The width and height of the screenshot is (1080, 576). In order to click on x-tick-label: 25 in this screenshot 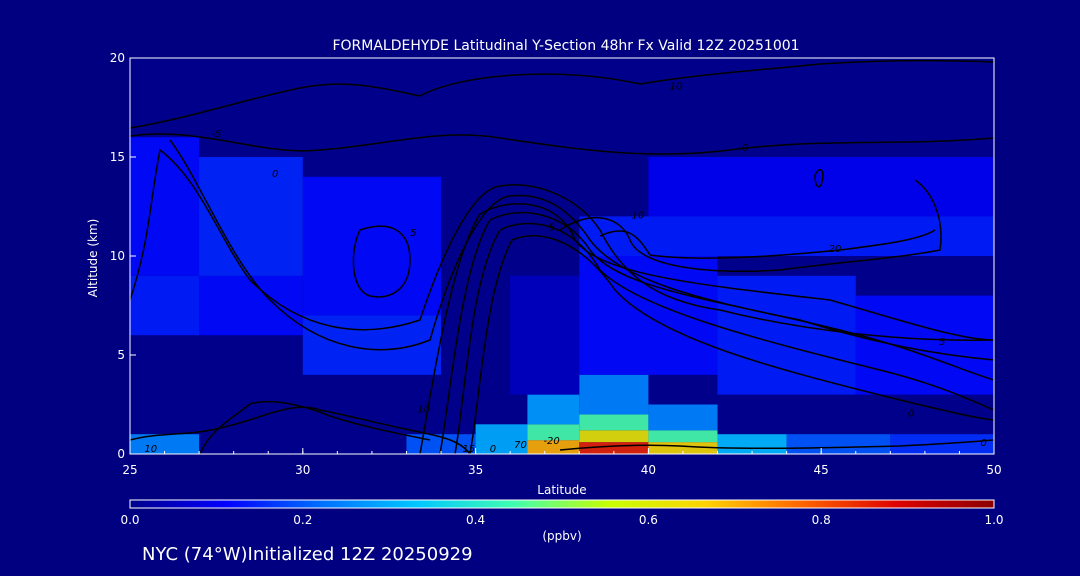, I will do `click(129, 470)`.